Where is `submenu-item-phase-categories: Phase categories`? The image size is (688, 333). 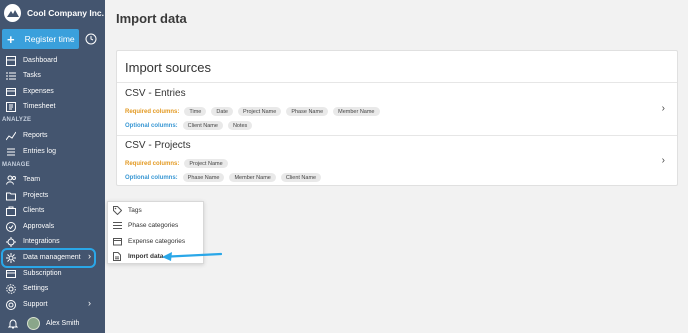 submenu-item-phase-categories: Phase categories is located at coordinates (156, 225).